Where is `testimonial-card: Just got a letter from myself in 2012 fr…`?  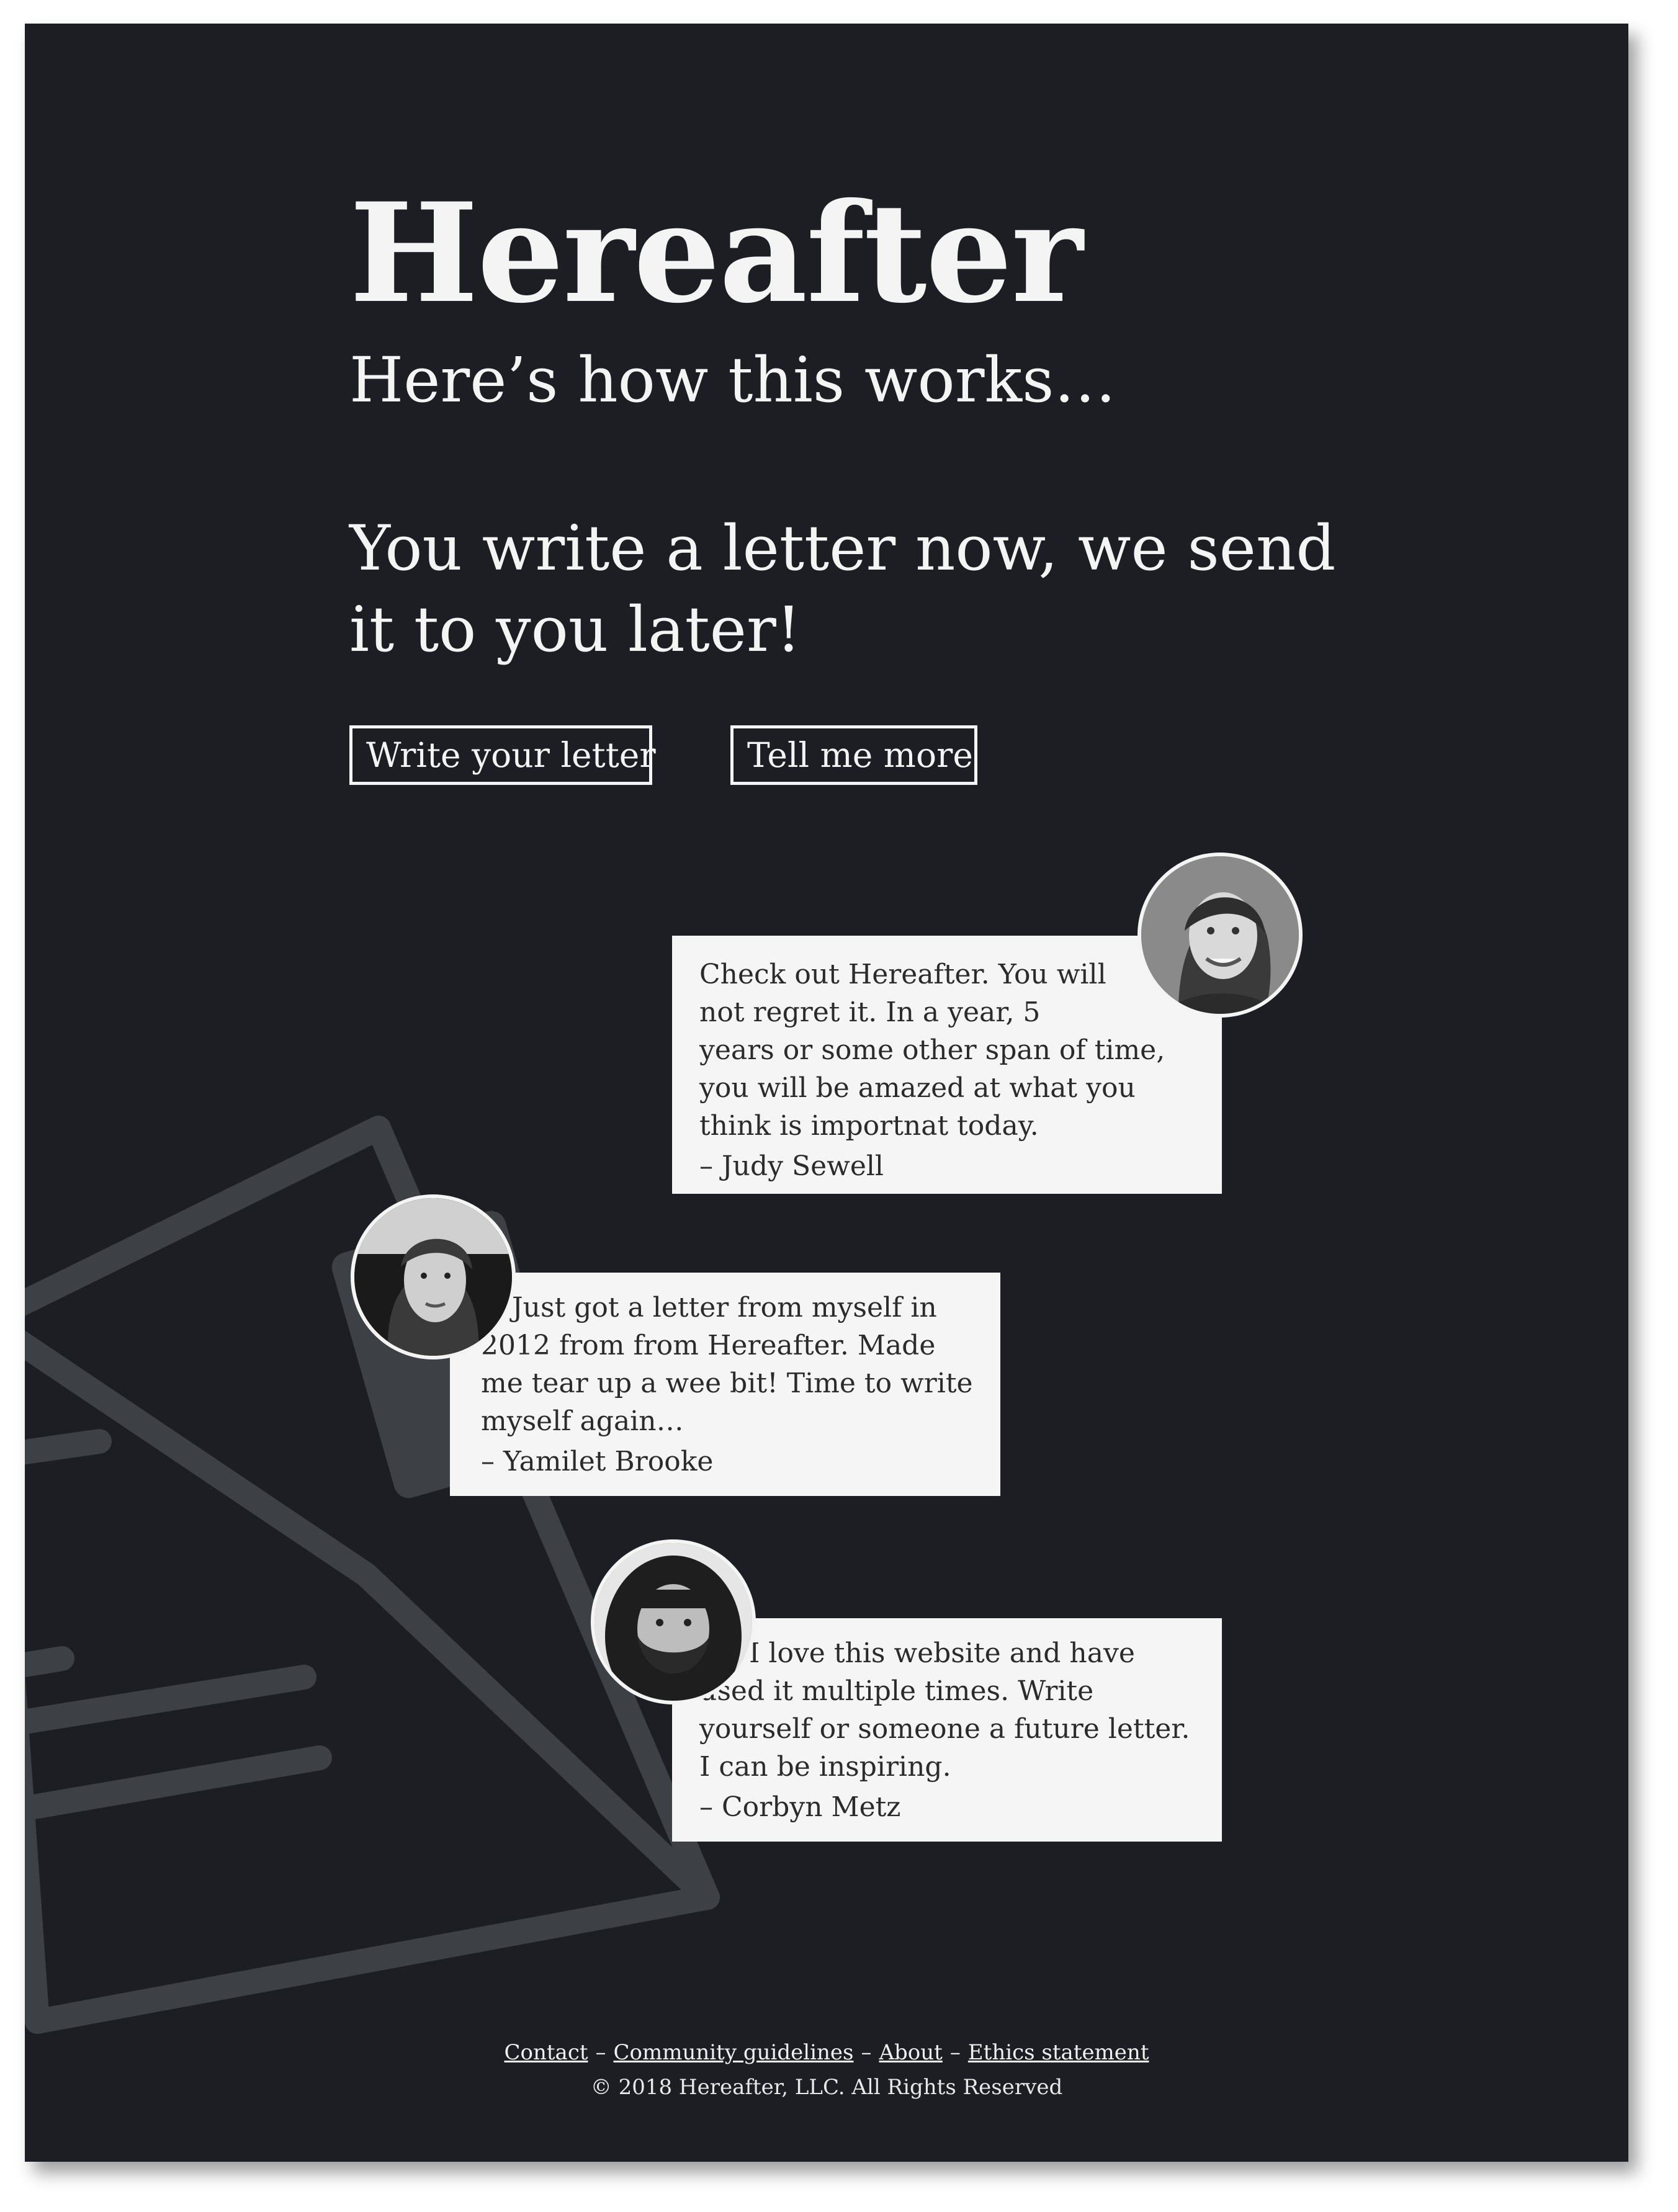 testimonial-card: Just got a letter from myself in 2012 fr… is located at coordinates (725, 1385).